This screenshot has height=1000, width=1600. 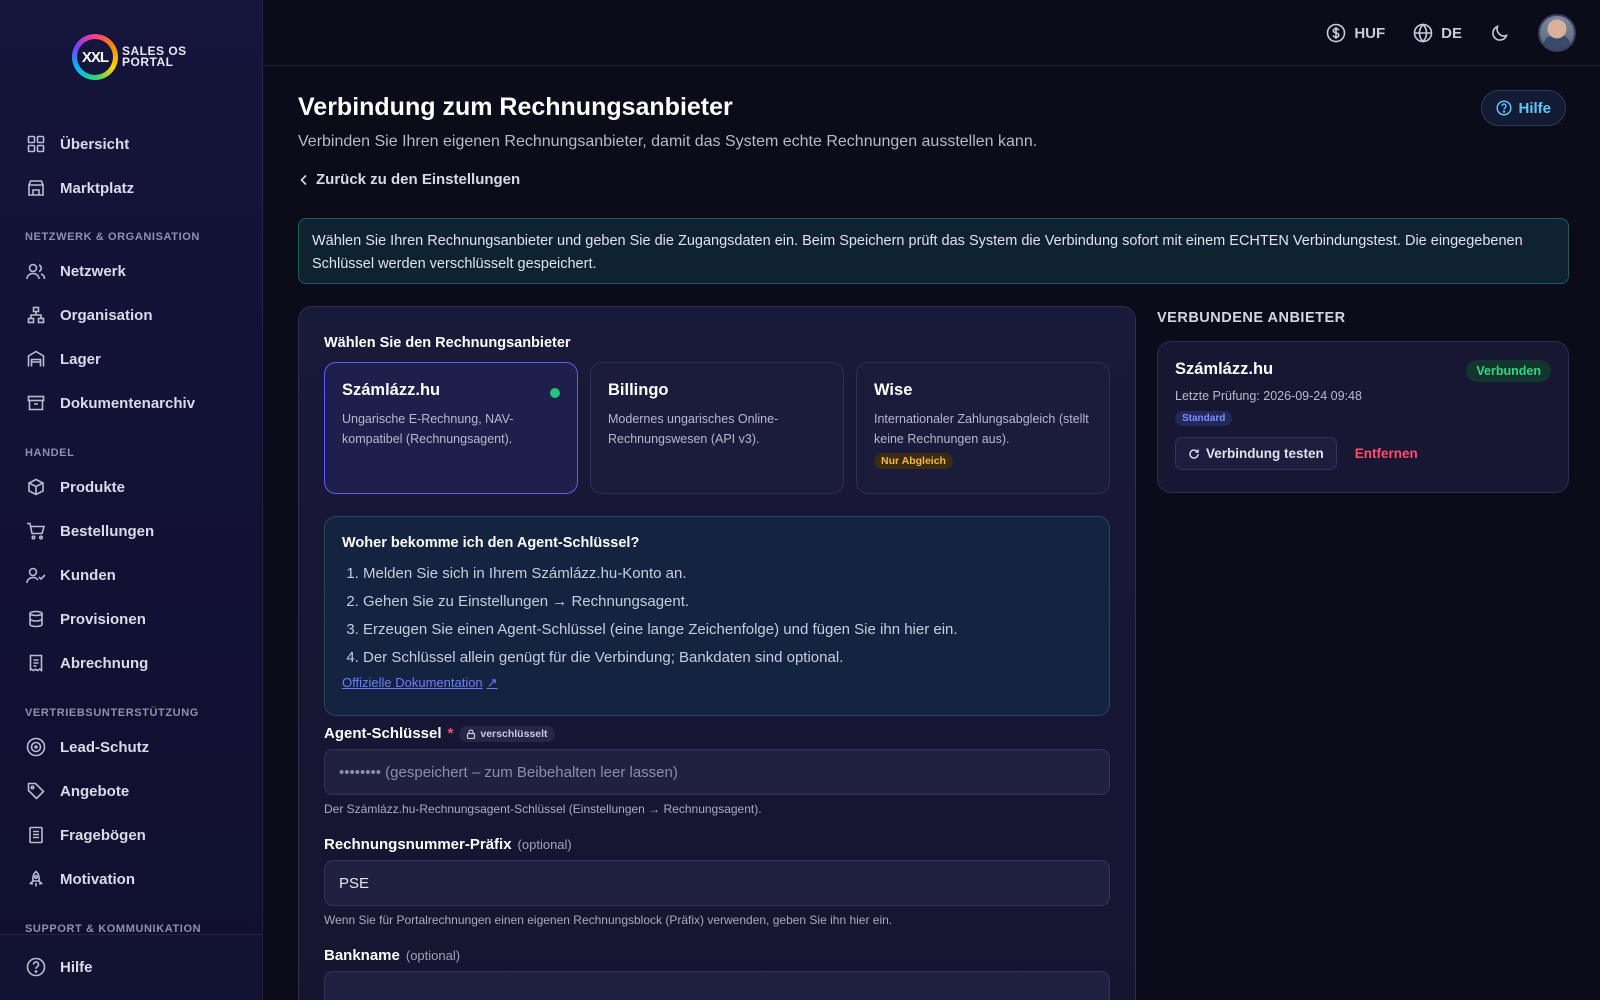 I want to click on docs-link: Offizielle Dokumentation ↗, so click(x=420, y=683).